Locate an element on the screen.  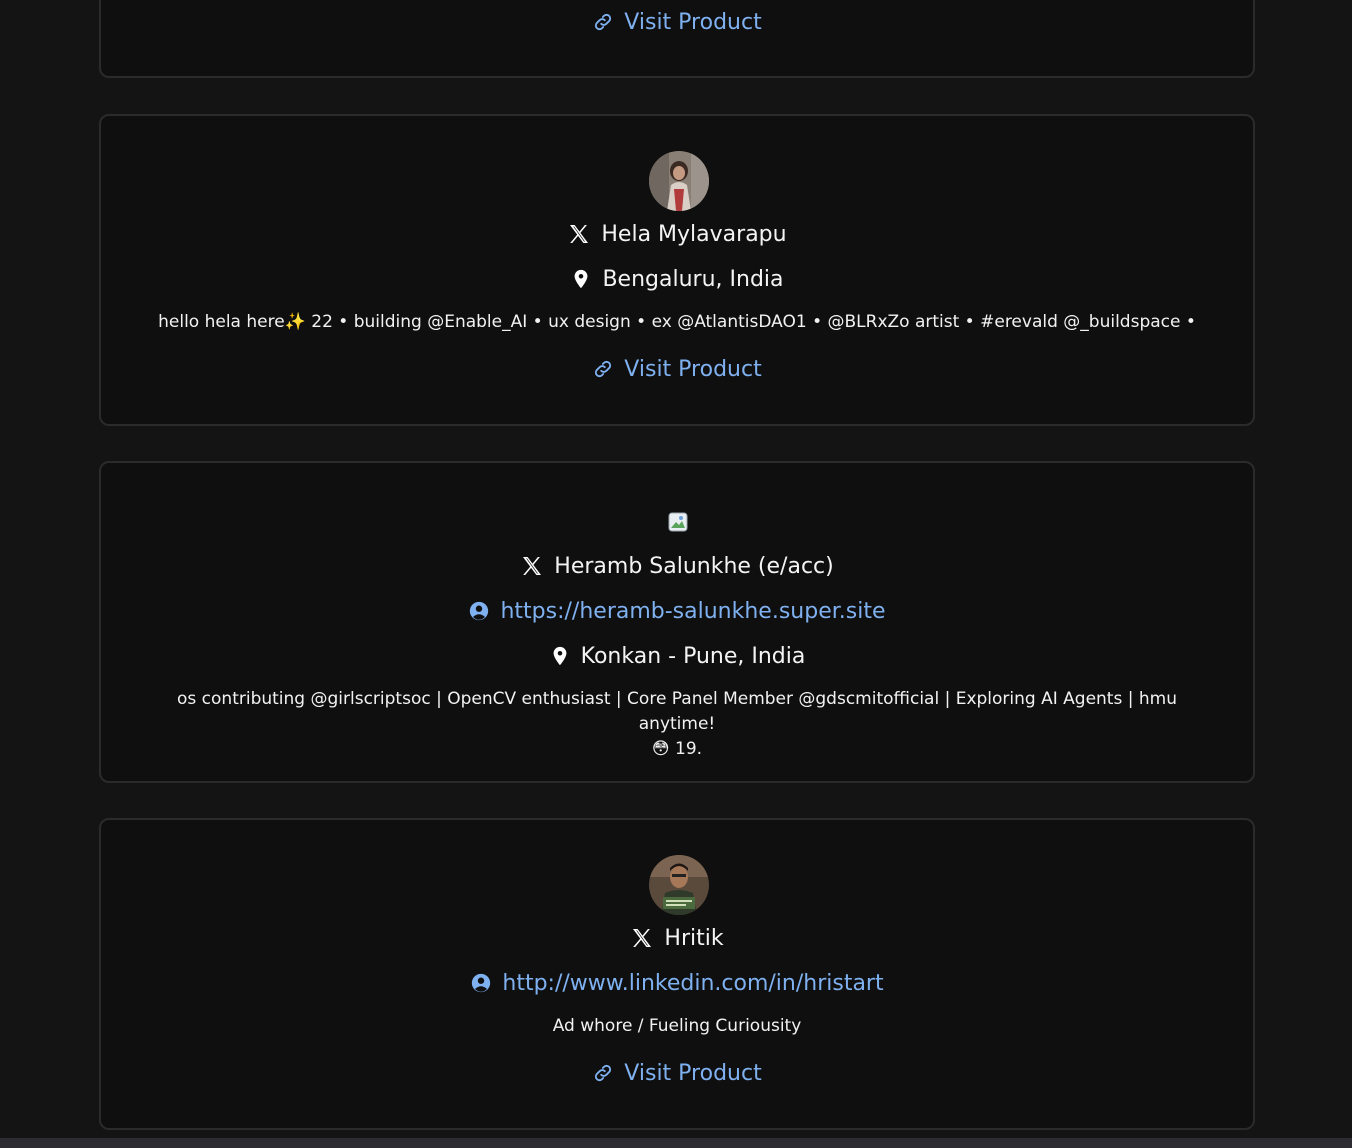
bio-text: Ad whore / Fueling Curiousity is located at coordinates (677, 1026).